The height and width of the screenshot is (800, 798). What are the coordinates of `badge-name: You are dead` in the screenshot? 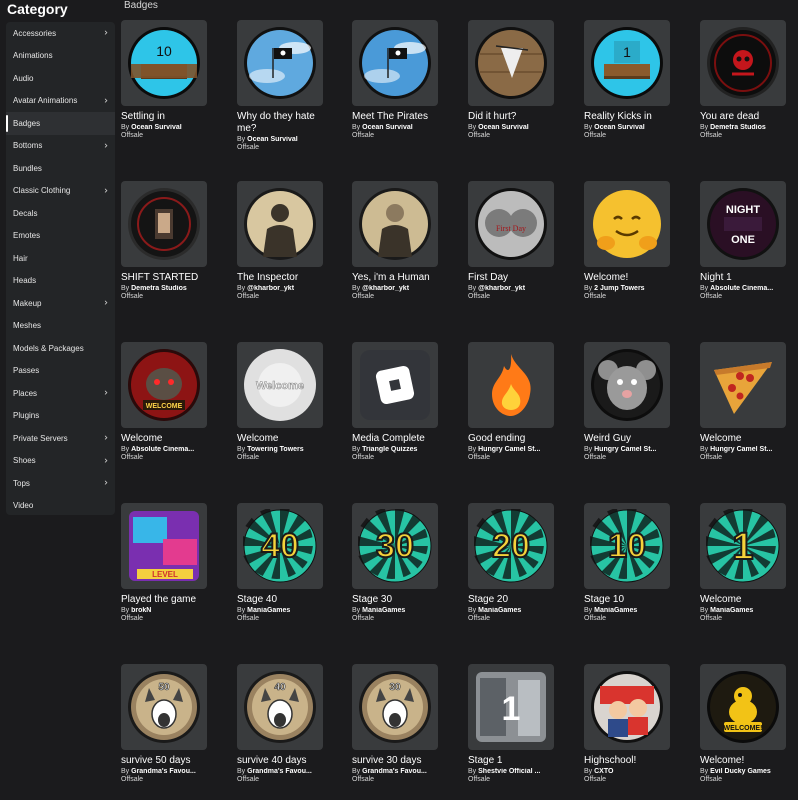 It's located at (749, 117).